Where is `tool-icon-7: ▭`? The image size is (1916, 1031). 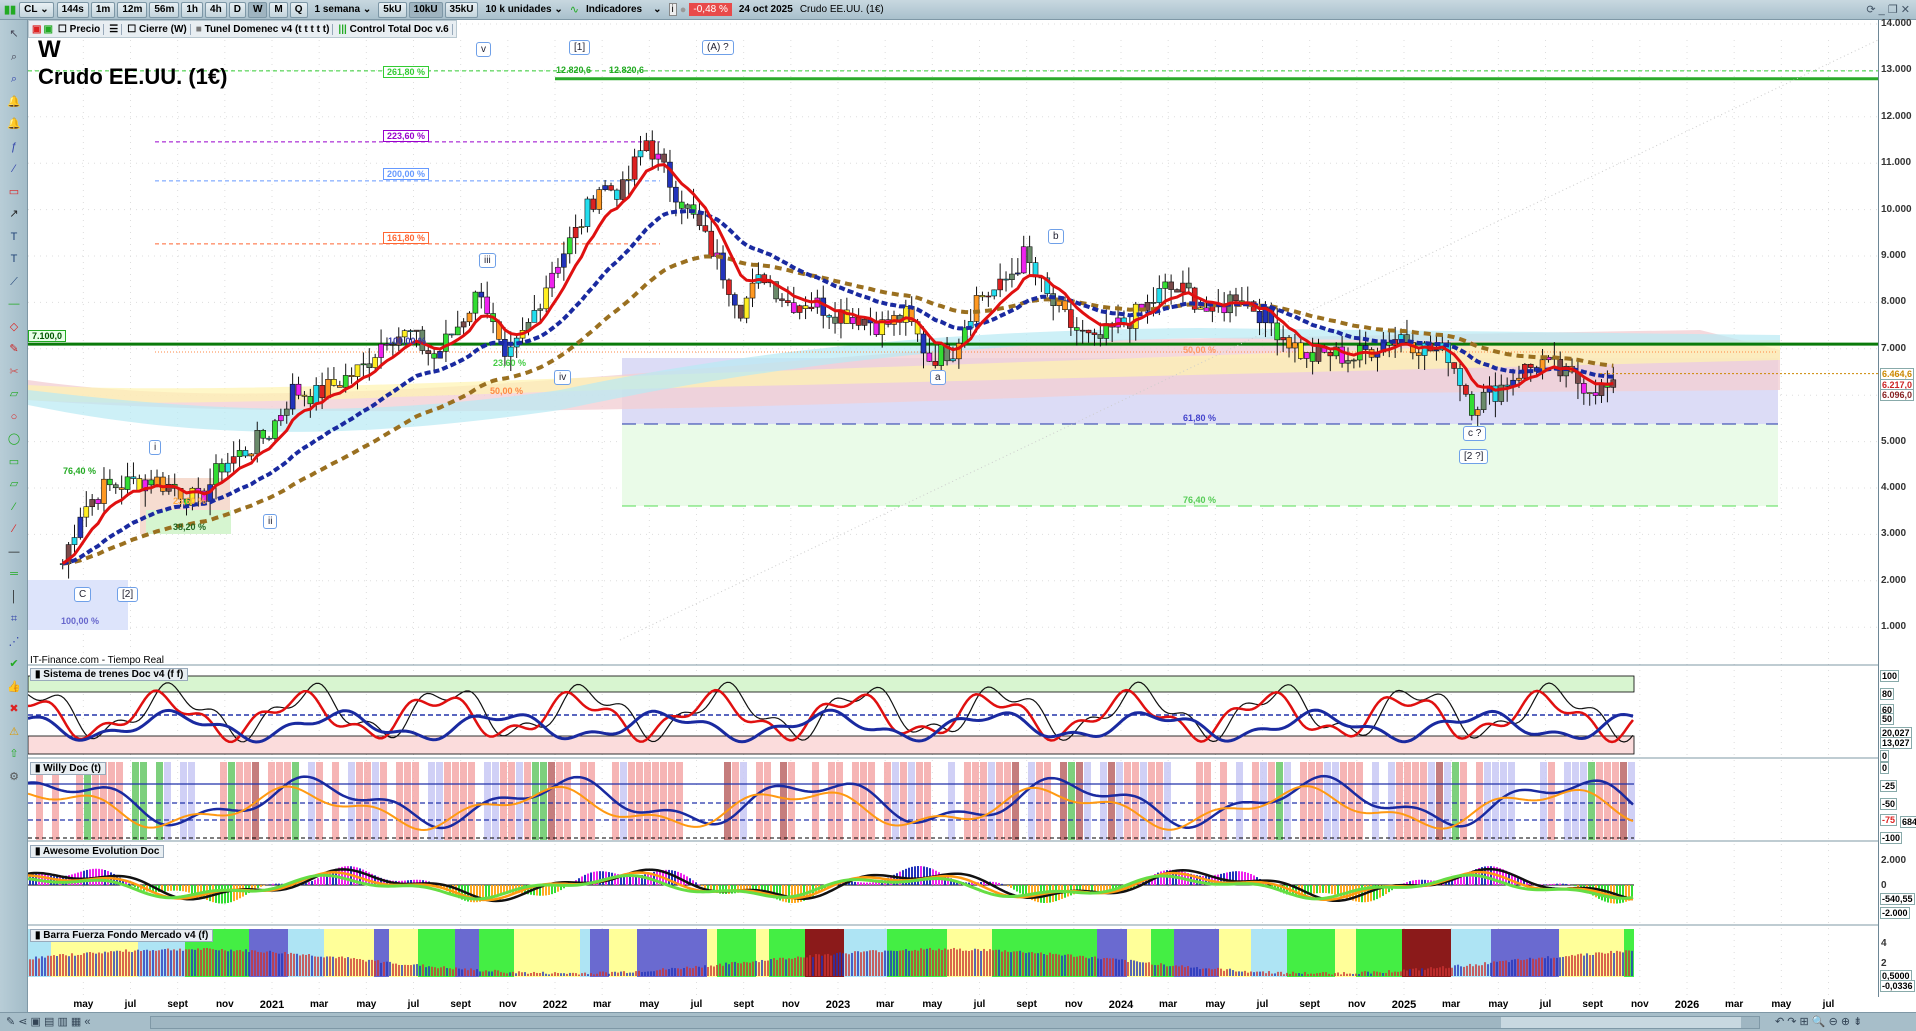 tool-icon-7: ▭ is located at coordinates (14, 192).